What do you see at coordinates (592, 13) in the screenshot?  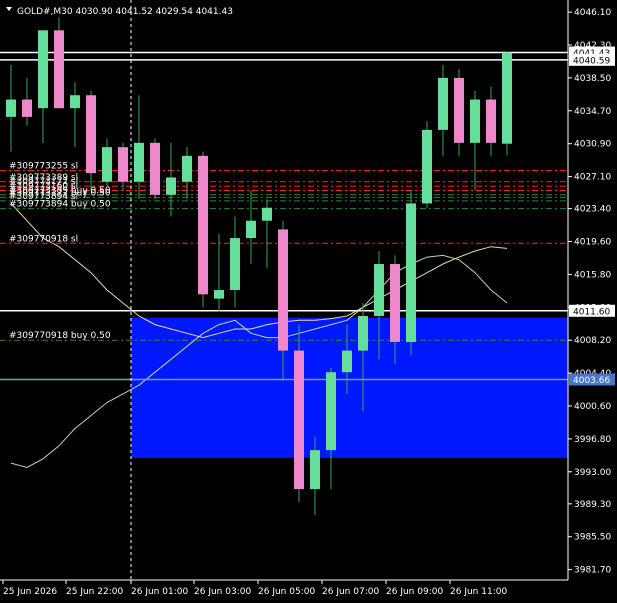 I see `y-tick-label: 4046.10` at bounding box center [592, 13].